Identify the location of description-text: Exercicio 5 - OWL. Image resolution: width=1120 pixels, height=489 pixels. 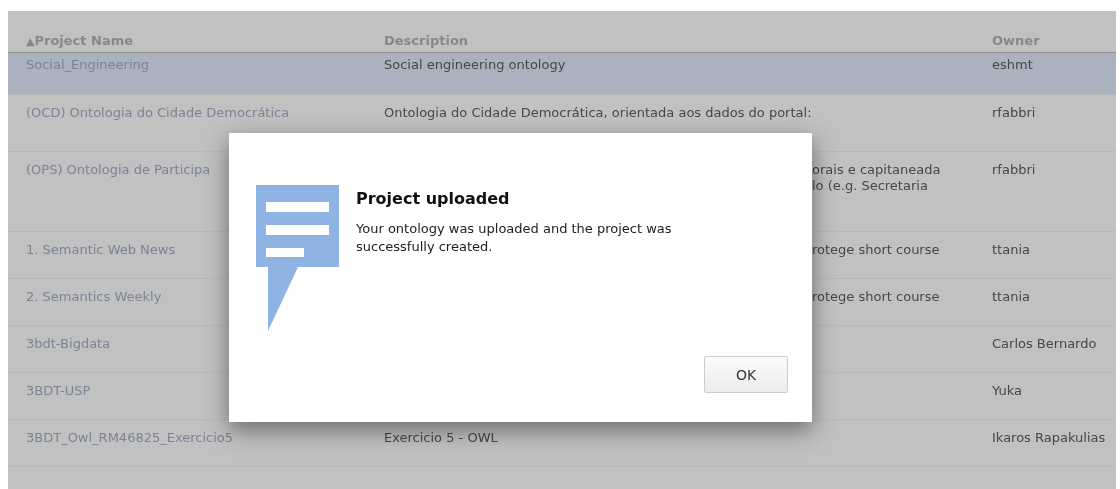
(441, 438).